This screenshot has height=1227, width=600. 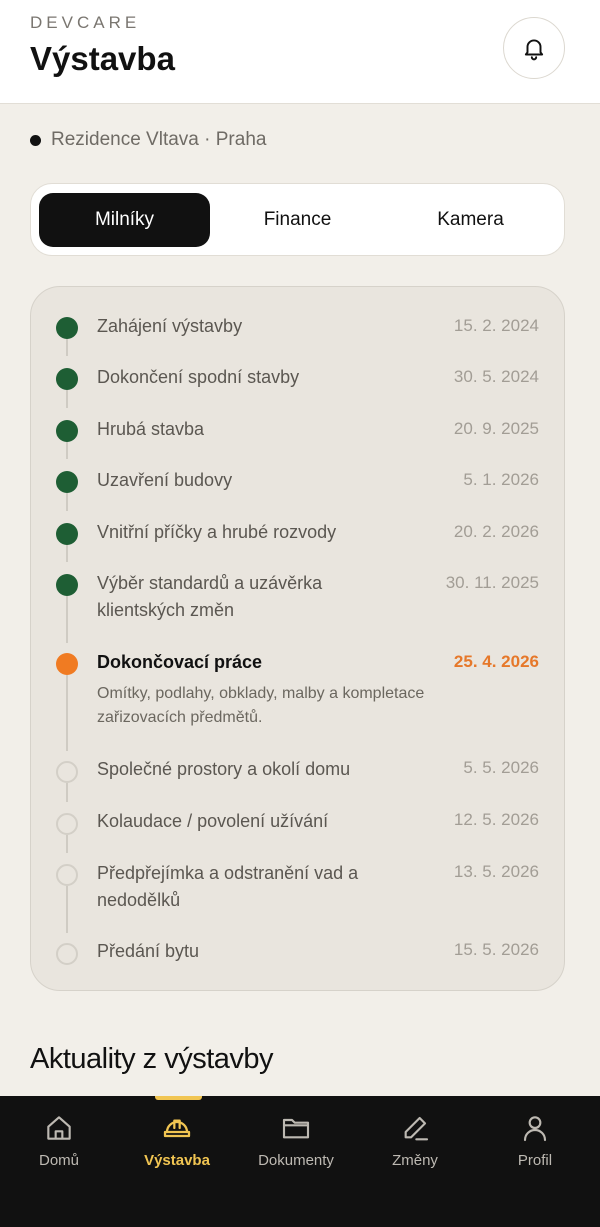 I want to click on nav-item-construction: Výstavba, so click(x=177, y=1144).